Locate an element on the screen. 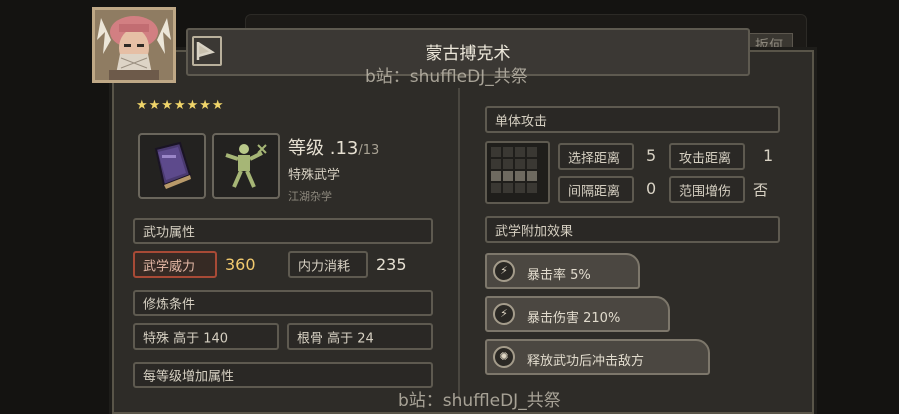 Image resolution: width=899 pixels, height=414 pixels. attack-range-frame: 攻击距离 is located at coordinates (707, 156).